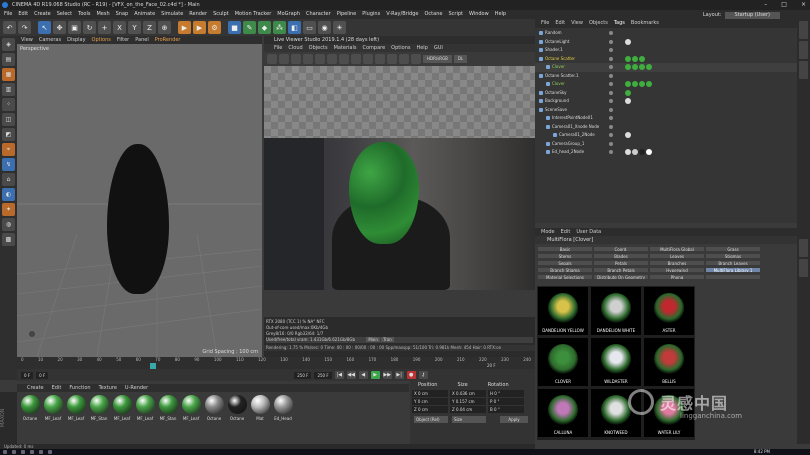 This screenshot has height=455, width=810. What do you see at coordinates (5, 452) in the screenshot?
I see `windows-start-icon` at bounding box center [5, 452].